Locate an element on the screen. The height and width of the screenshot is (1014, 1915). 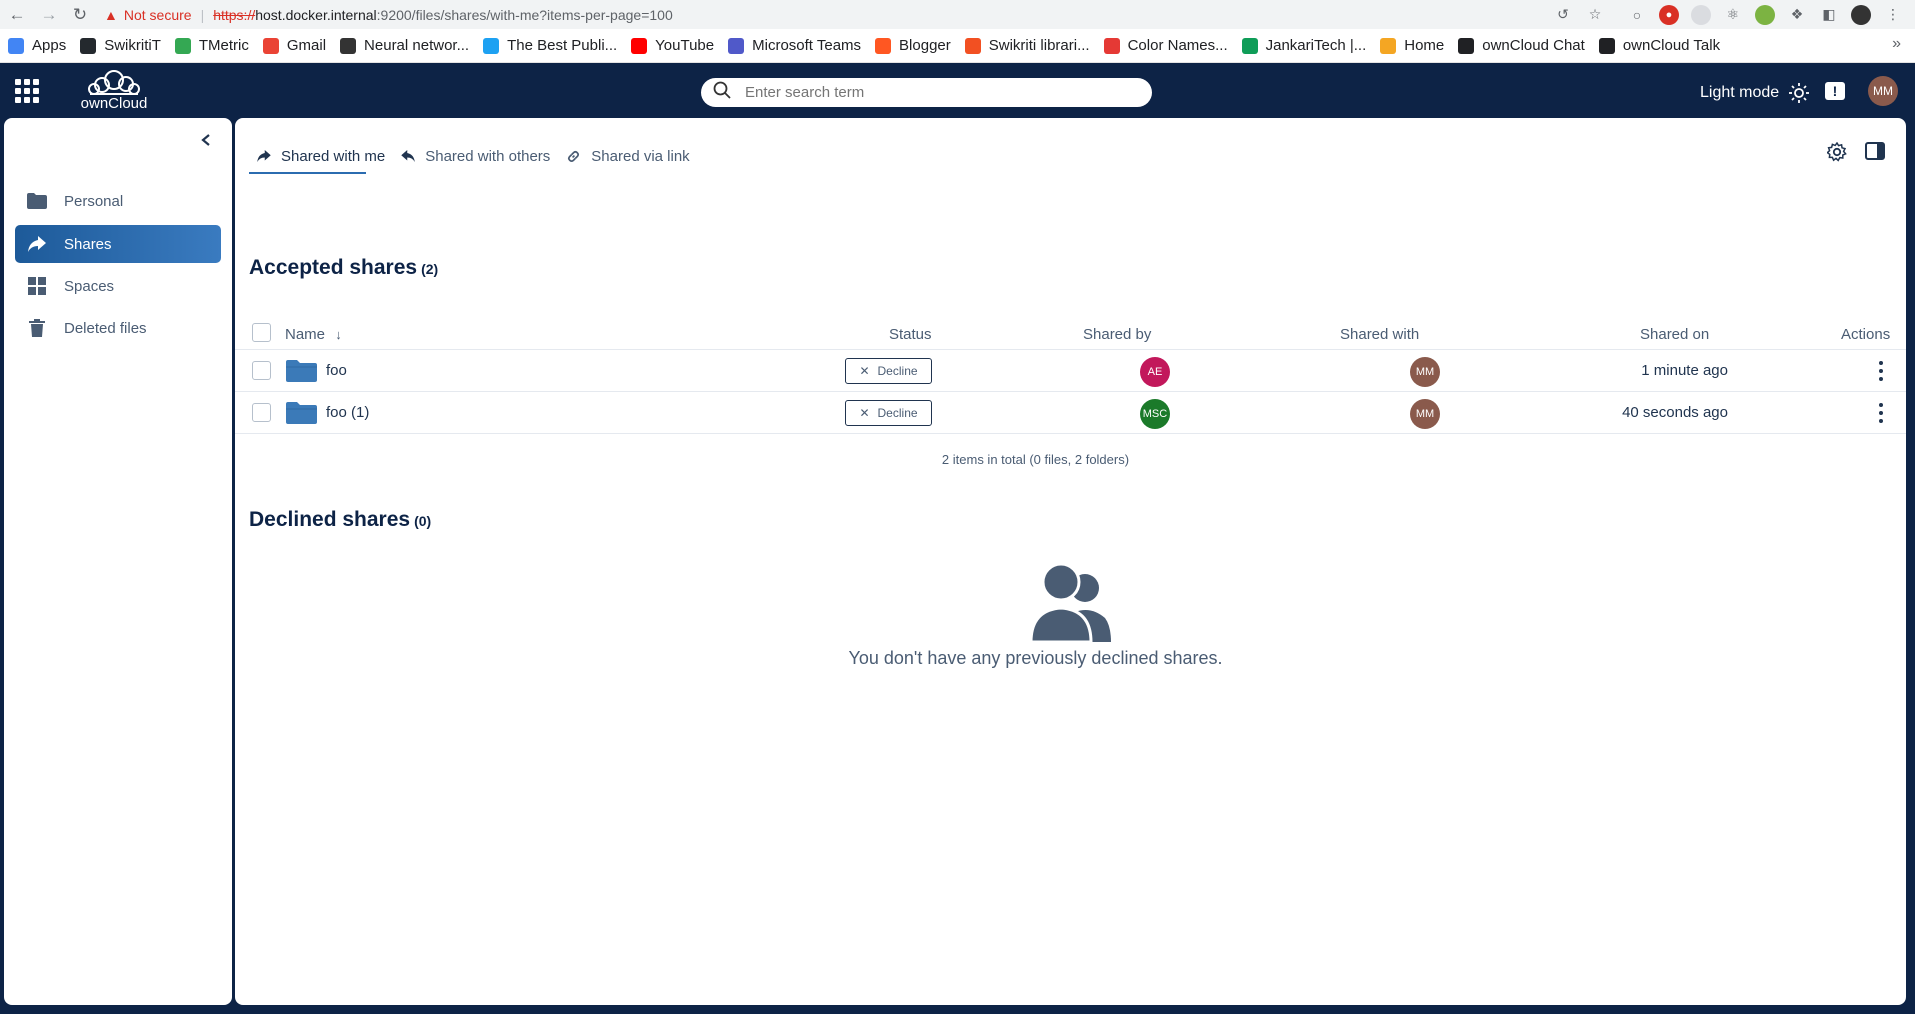
share-forward-icon is located at coordinates (264, 156).